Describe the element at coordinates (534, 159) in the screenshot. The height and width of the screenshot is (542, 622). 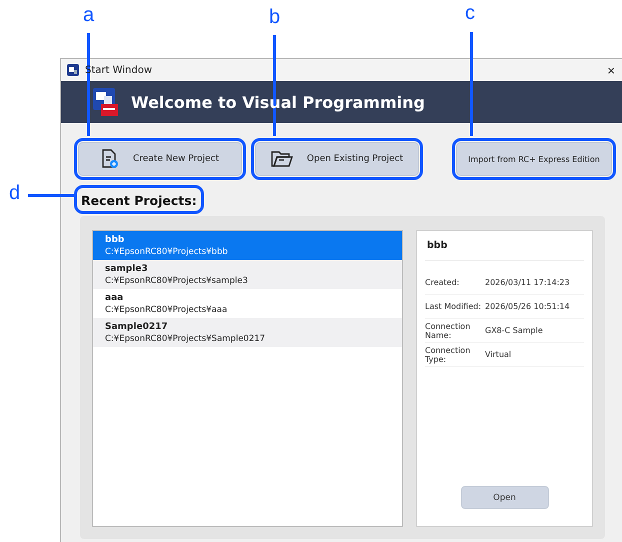
I see `import-button: Import from RC+ Express Edition` at that location.